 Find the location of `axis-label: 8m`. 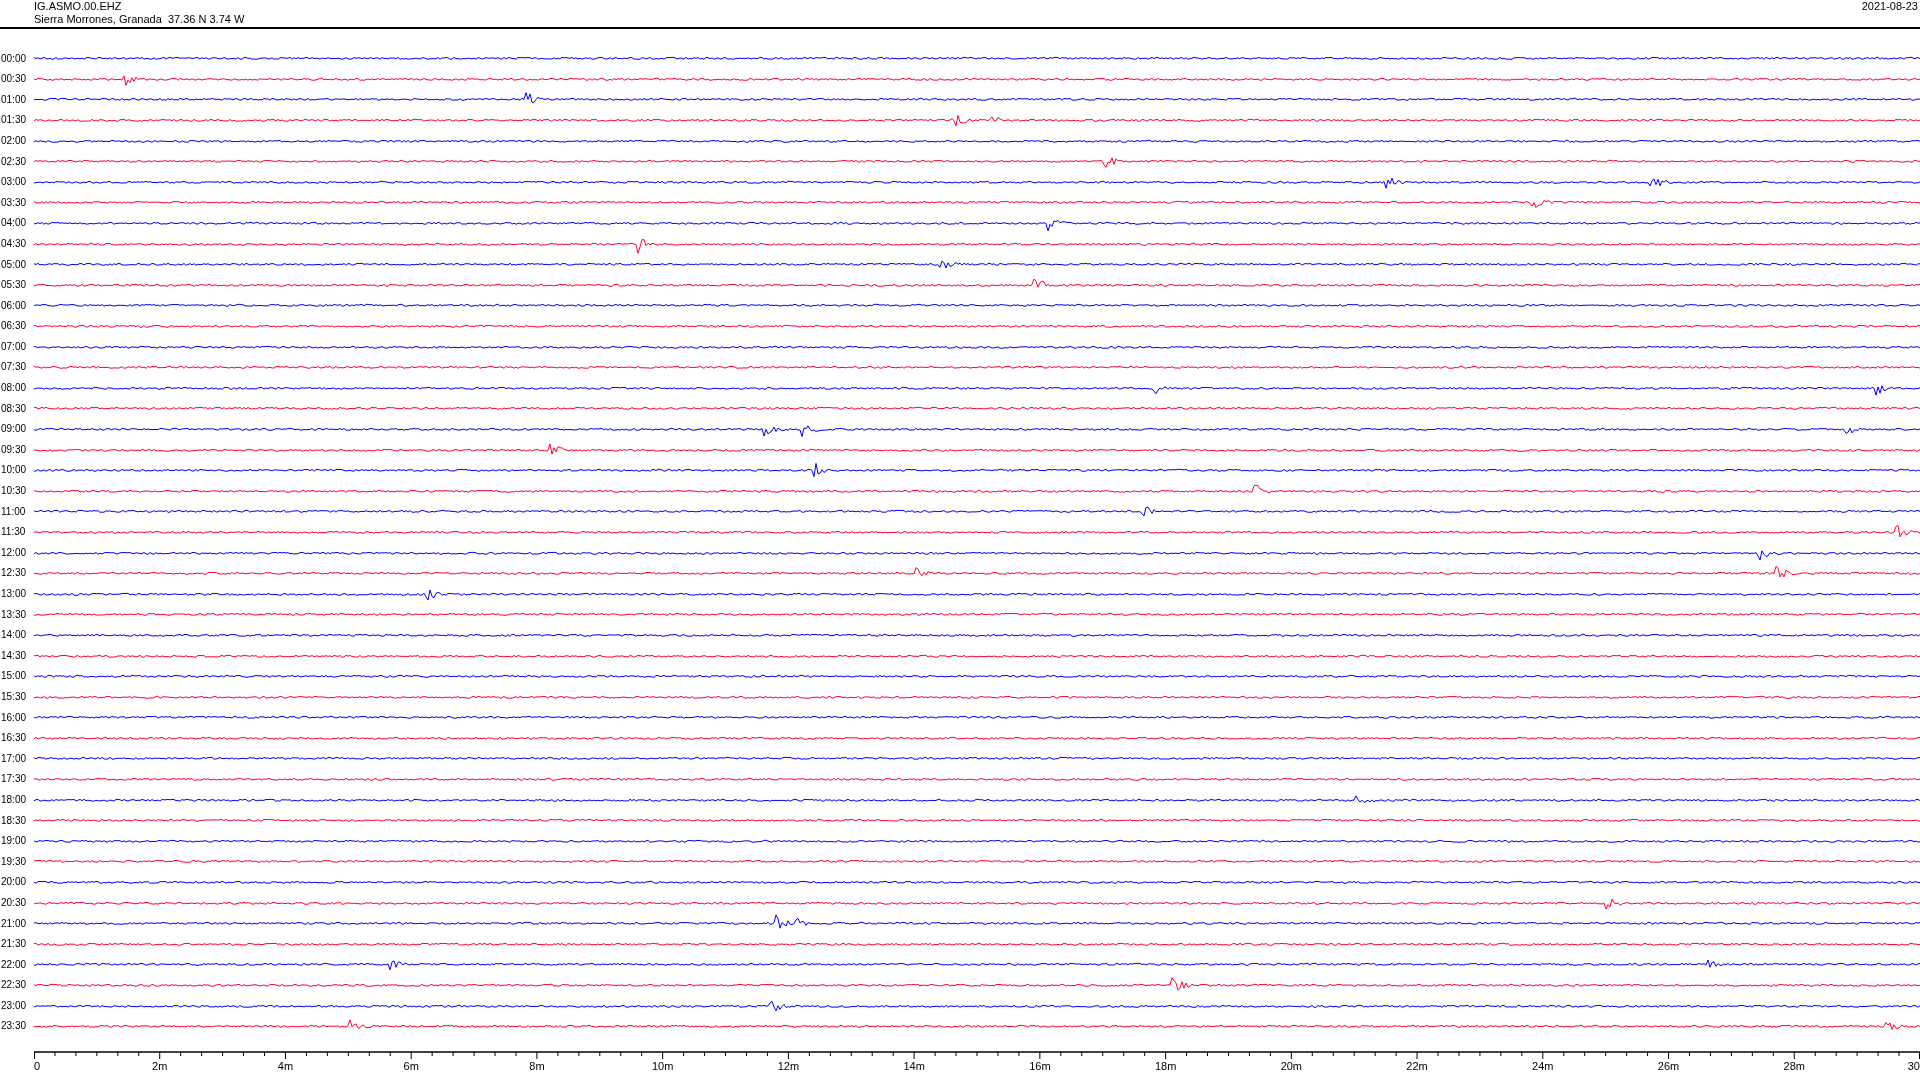

axis-label: 8m is located at coordinates (537, 1066).